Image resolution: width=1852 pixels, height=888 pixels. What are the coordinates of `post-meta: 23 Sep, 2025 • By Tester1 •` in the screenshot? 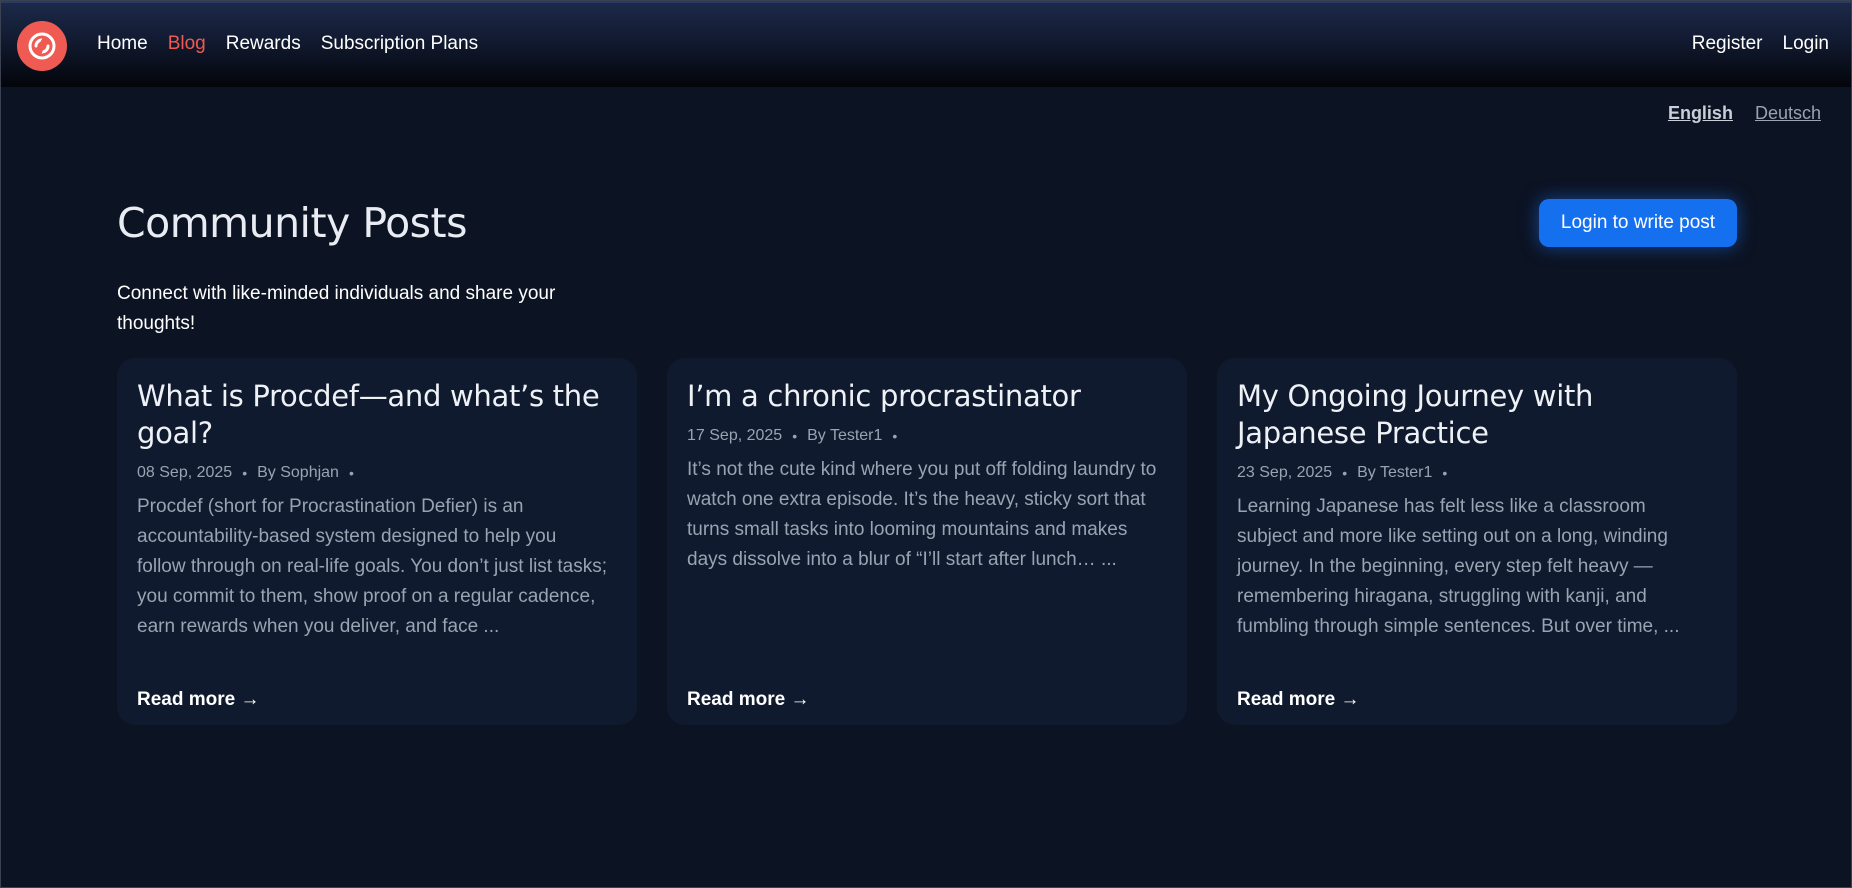 It's located at (1477, 473).